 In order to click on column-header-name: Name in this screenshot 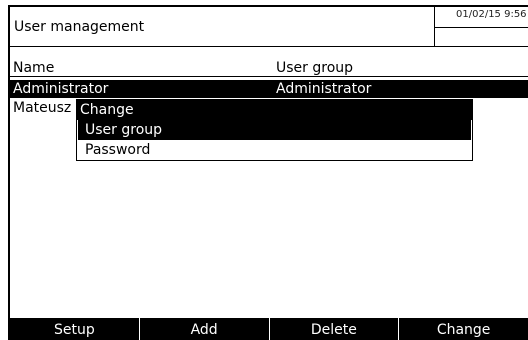, I will do `click(34, 68)`.